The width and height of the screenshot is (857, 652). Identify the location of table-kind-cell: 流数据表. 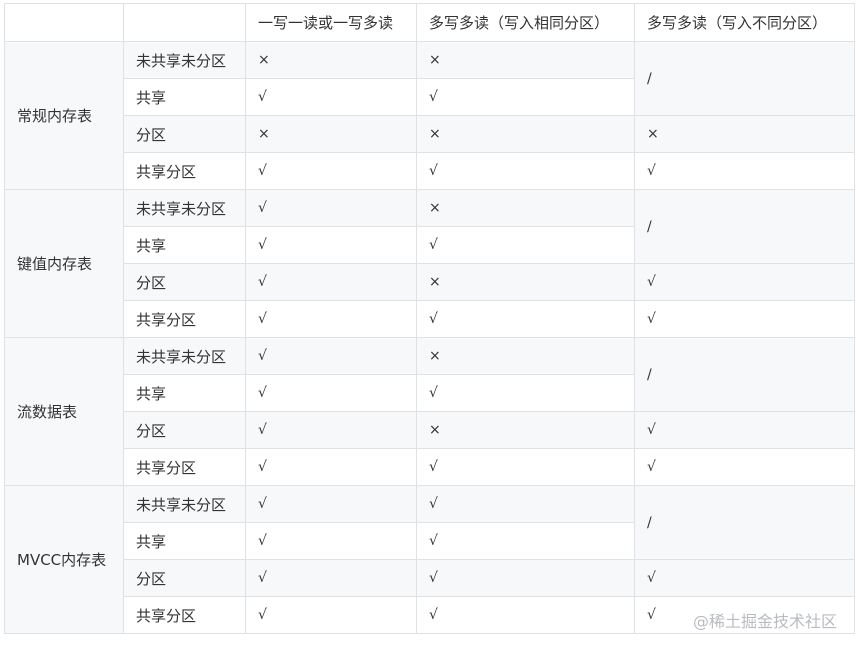
(64, 411).